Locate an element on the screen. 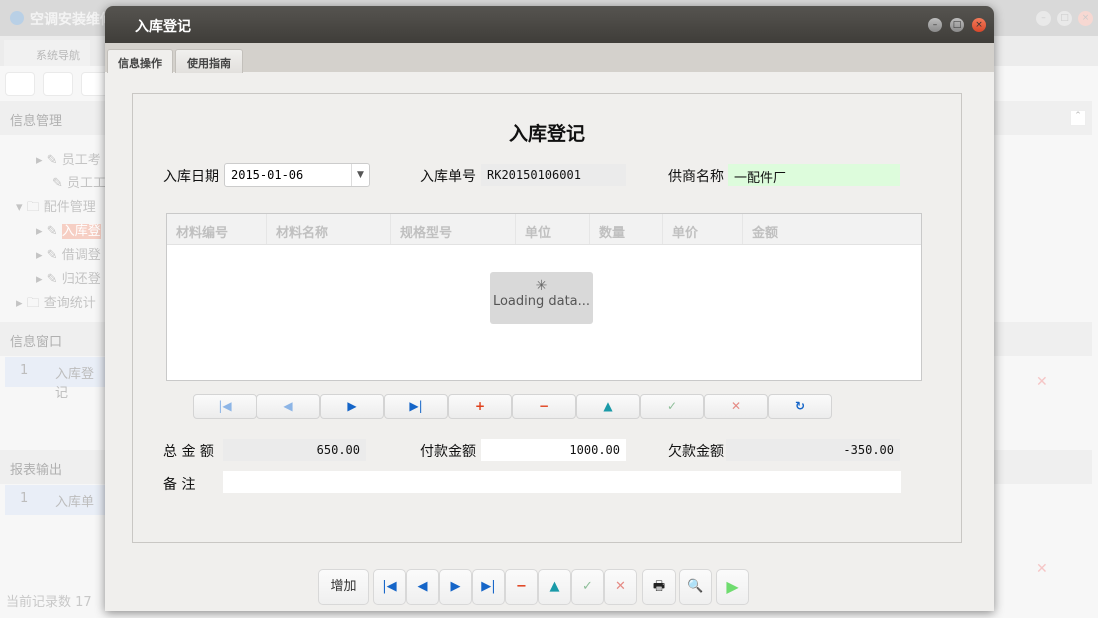 This screenshot has width=1098, height=618. first-record-button: |◀ is located at coordinates (389, 587).